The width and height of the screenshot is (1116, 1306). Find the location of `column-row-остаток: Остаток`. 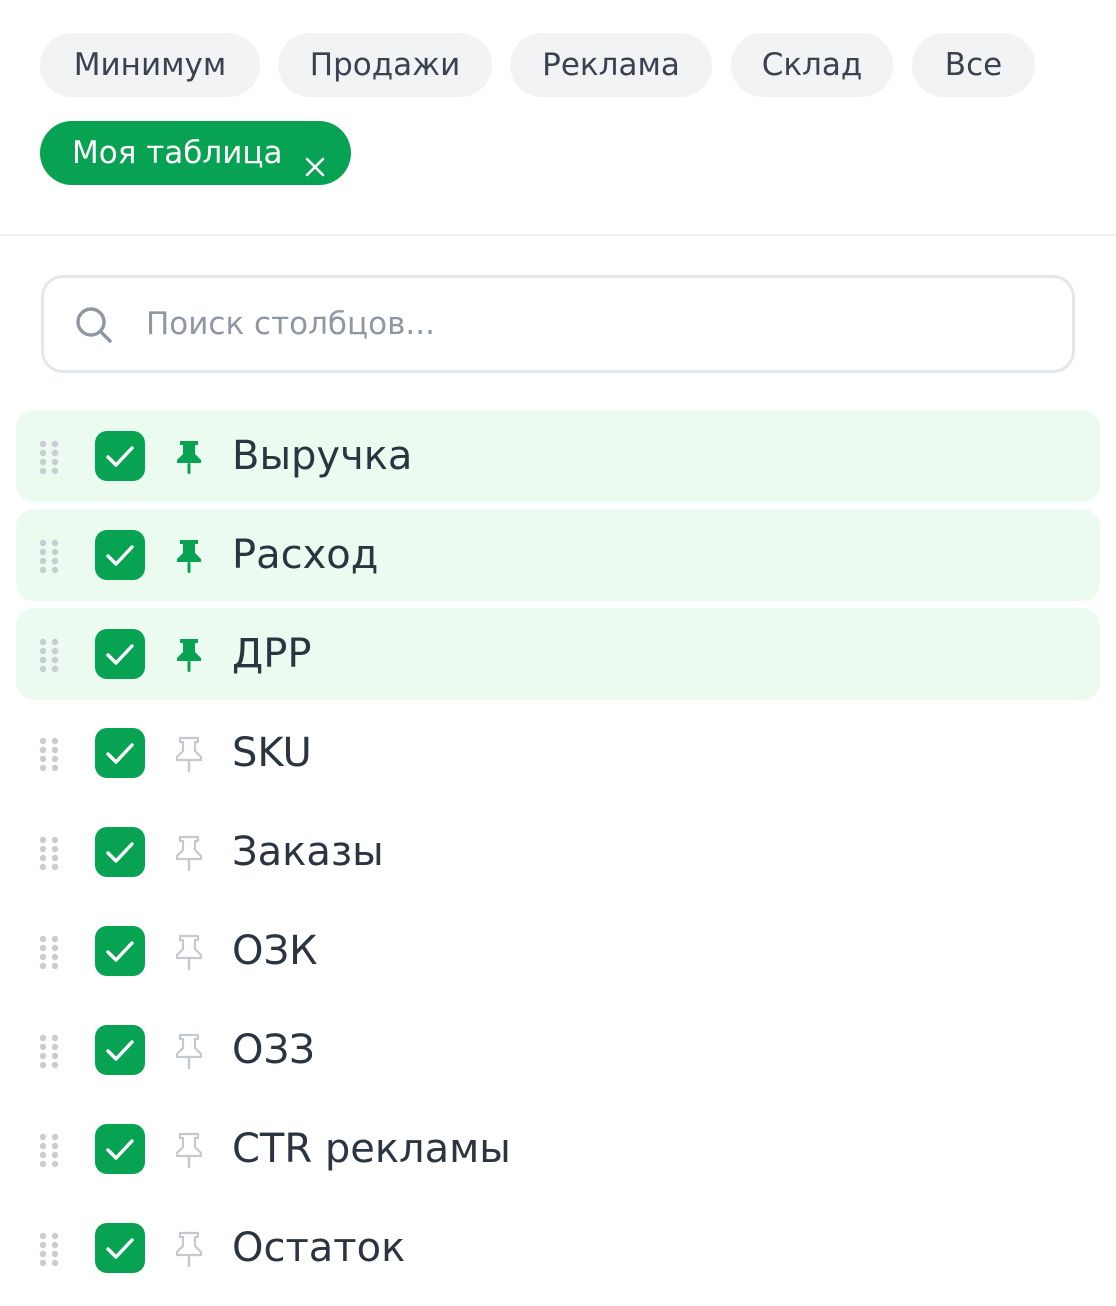

column-row-остаток: Остаток is located at coordinates (558, 1248).